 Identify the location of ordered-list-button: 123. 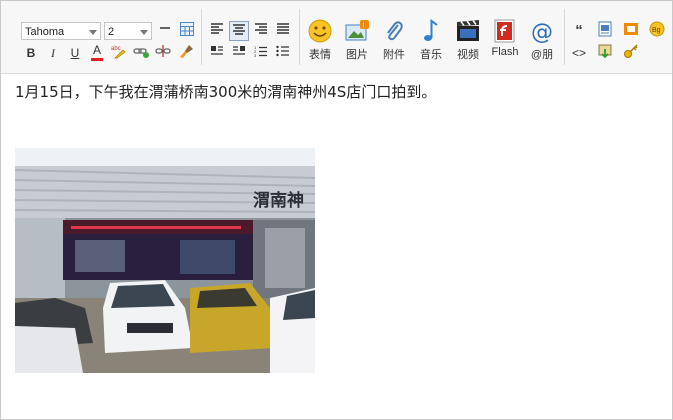
(261, 53).